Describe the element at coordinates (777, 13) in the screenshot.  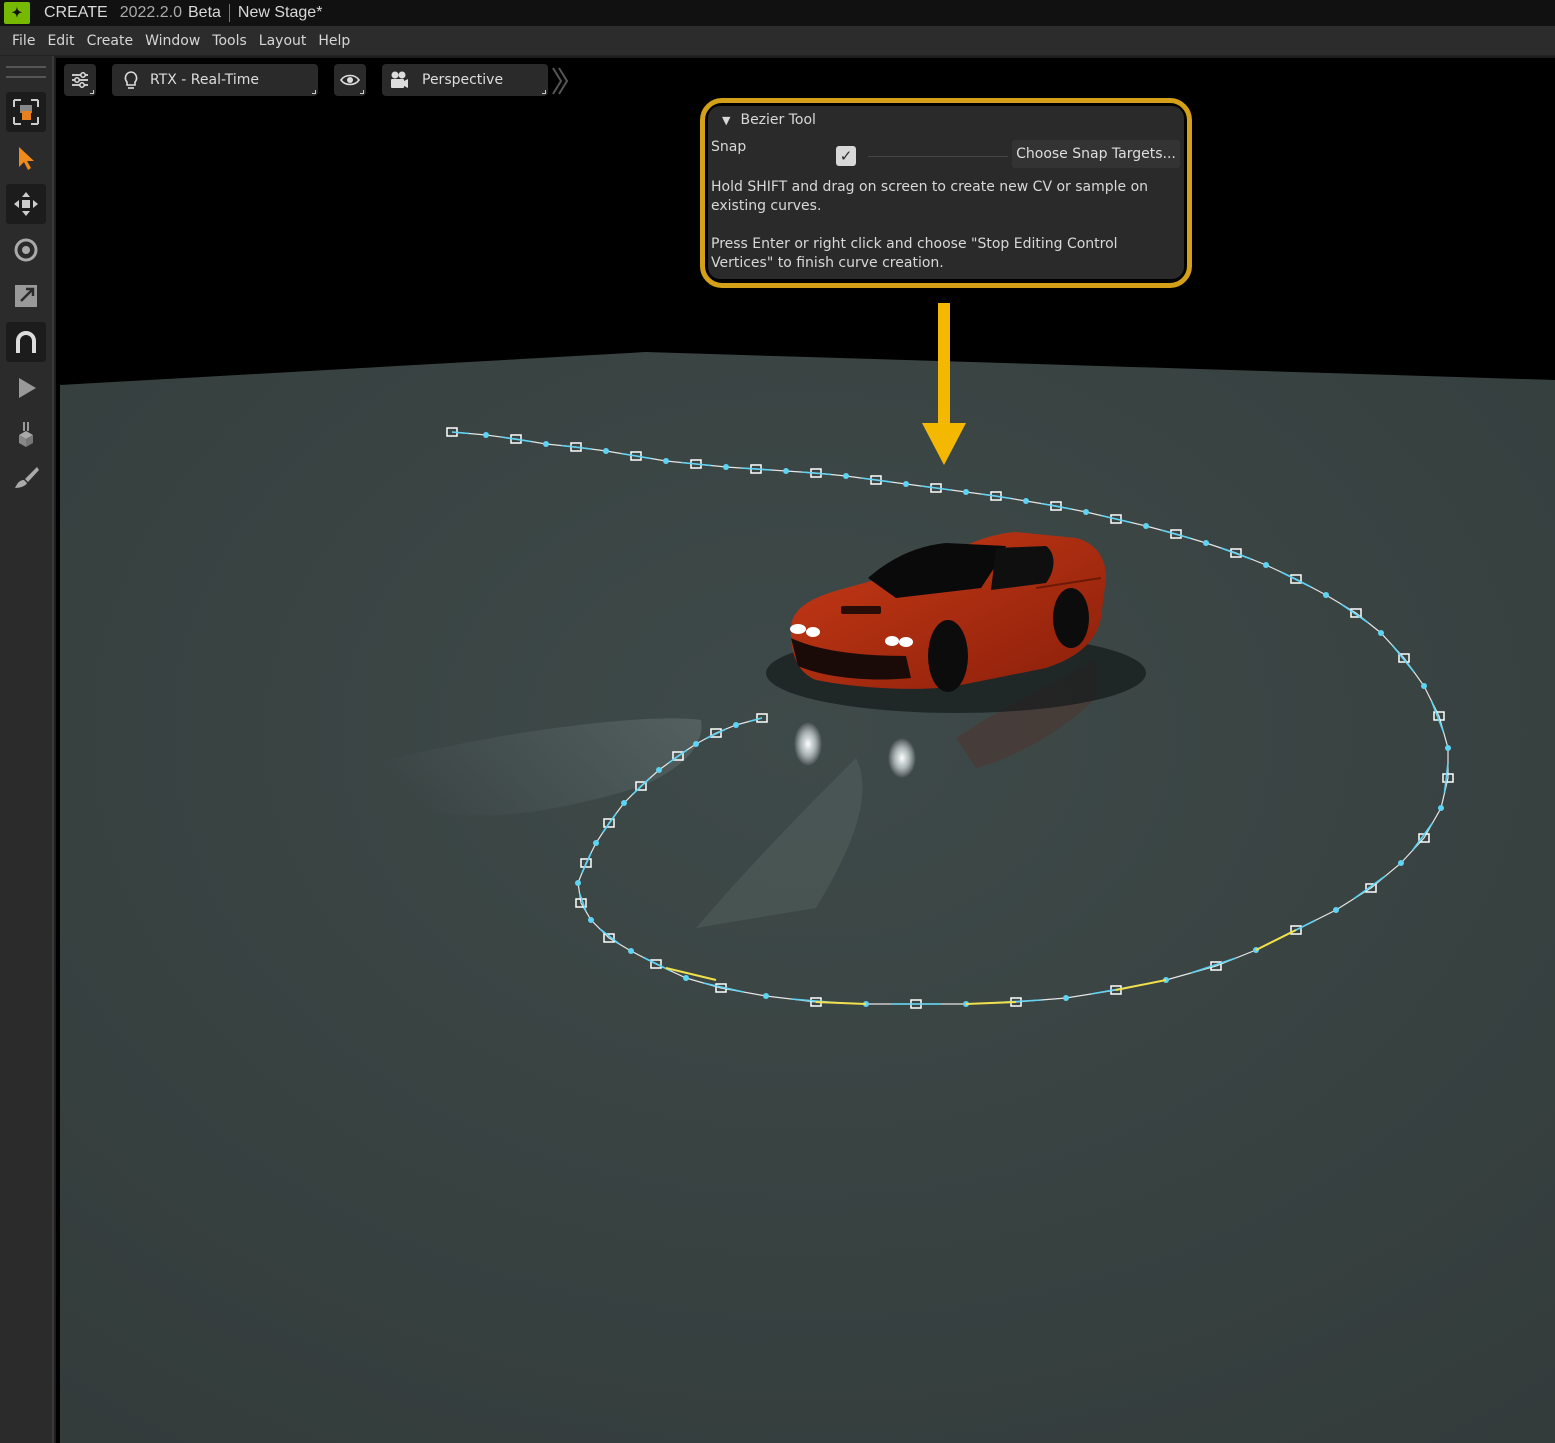
I see `title-bar: ✦ CREATE 2022.2.0 Beta New Stage*` at that location.